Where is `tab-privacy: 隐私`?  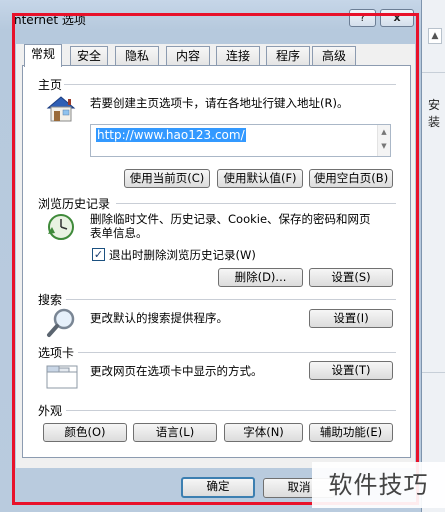 tab-privacy: 隐私 is located at coordinates (137, 56).